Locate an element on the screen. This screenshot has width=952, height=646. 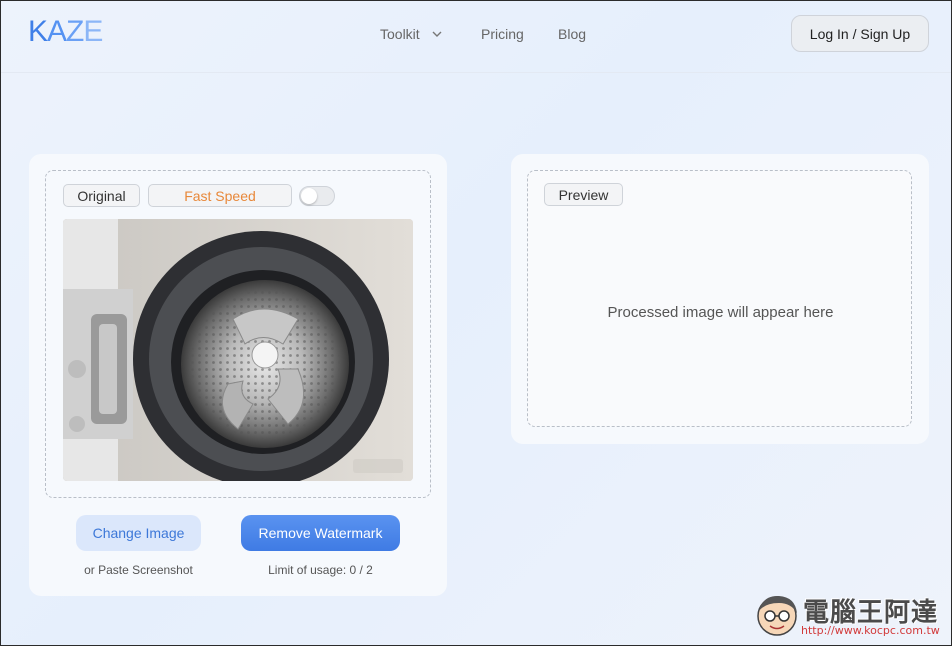
uploaded-image is located at coordinates (238, 350).